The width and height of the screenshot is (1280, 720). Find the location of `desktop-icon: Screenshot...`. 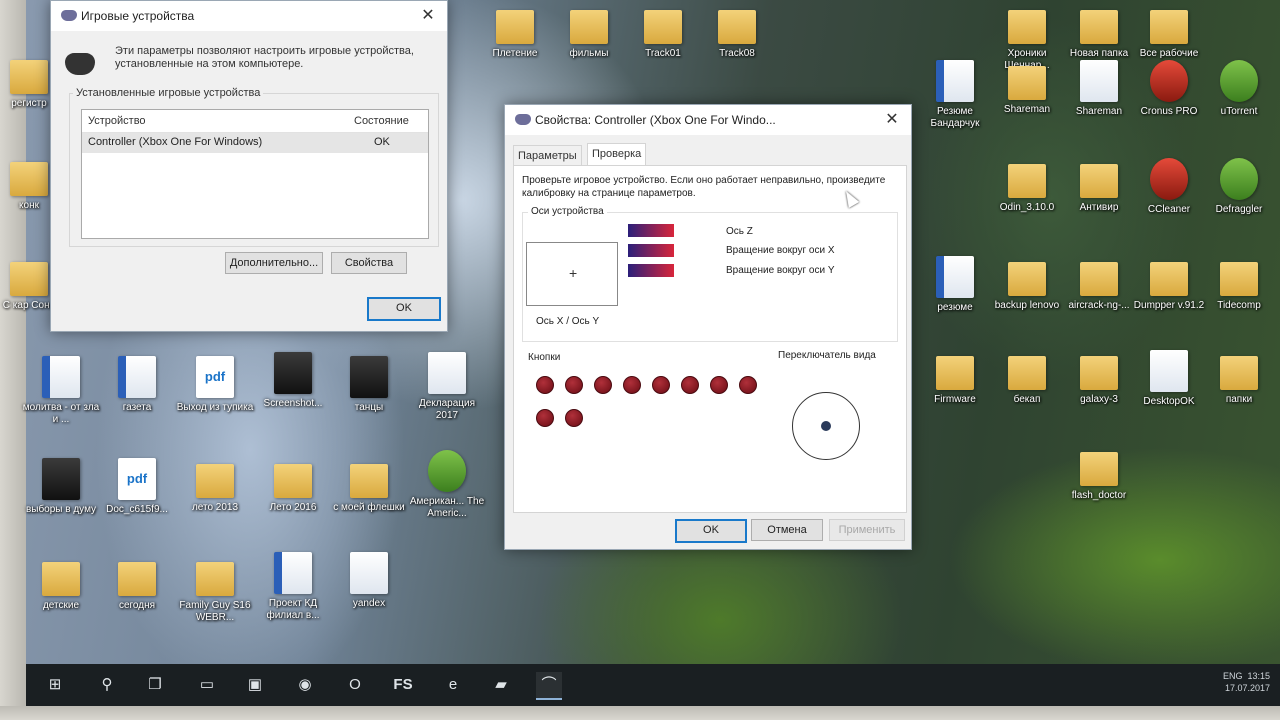

desktop-icon: Screenshot... is located at coordinates (293, 381).